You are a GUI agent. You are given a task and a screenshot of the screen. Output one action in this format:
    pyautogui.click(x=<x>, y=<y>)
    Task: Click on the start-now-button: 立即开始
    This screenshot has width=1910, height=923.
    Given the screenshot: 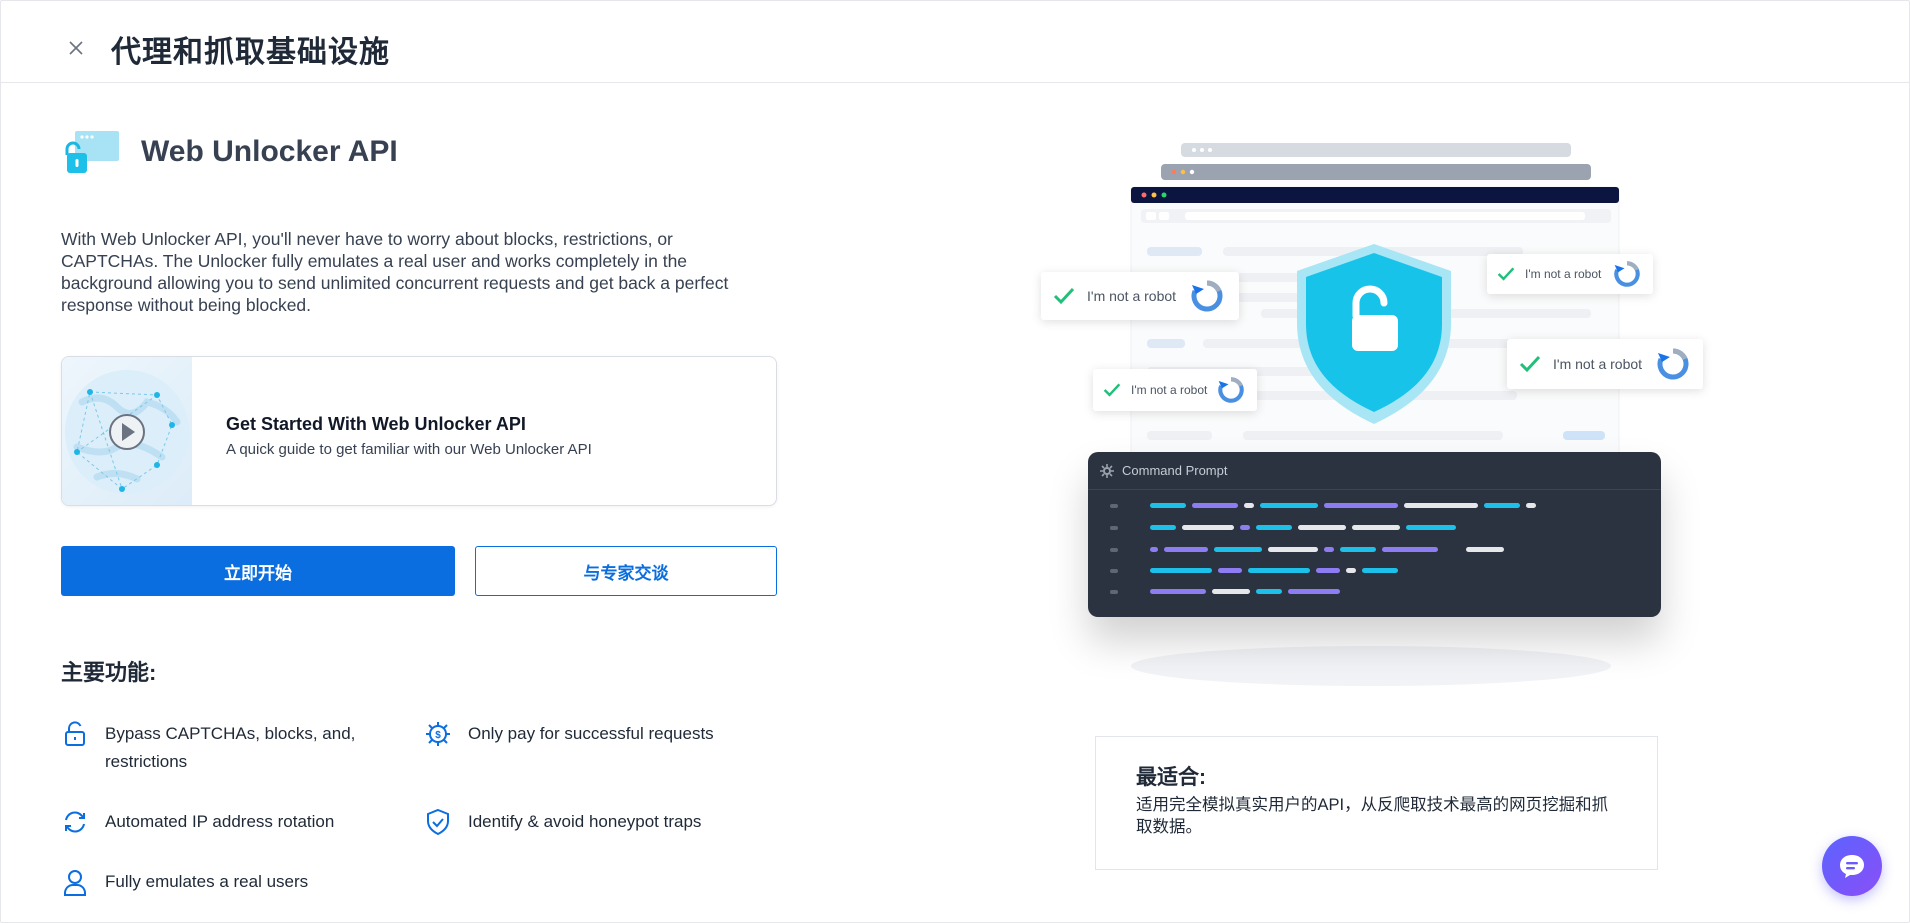 What is the action you would take?
    pyautogui.click(x=258, y=571)
    